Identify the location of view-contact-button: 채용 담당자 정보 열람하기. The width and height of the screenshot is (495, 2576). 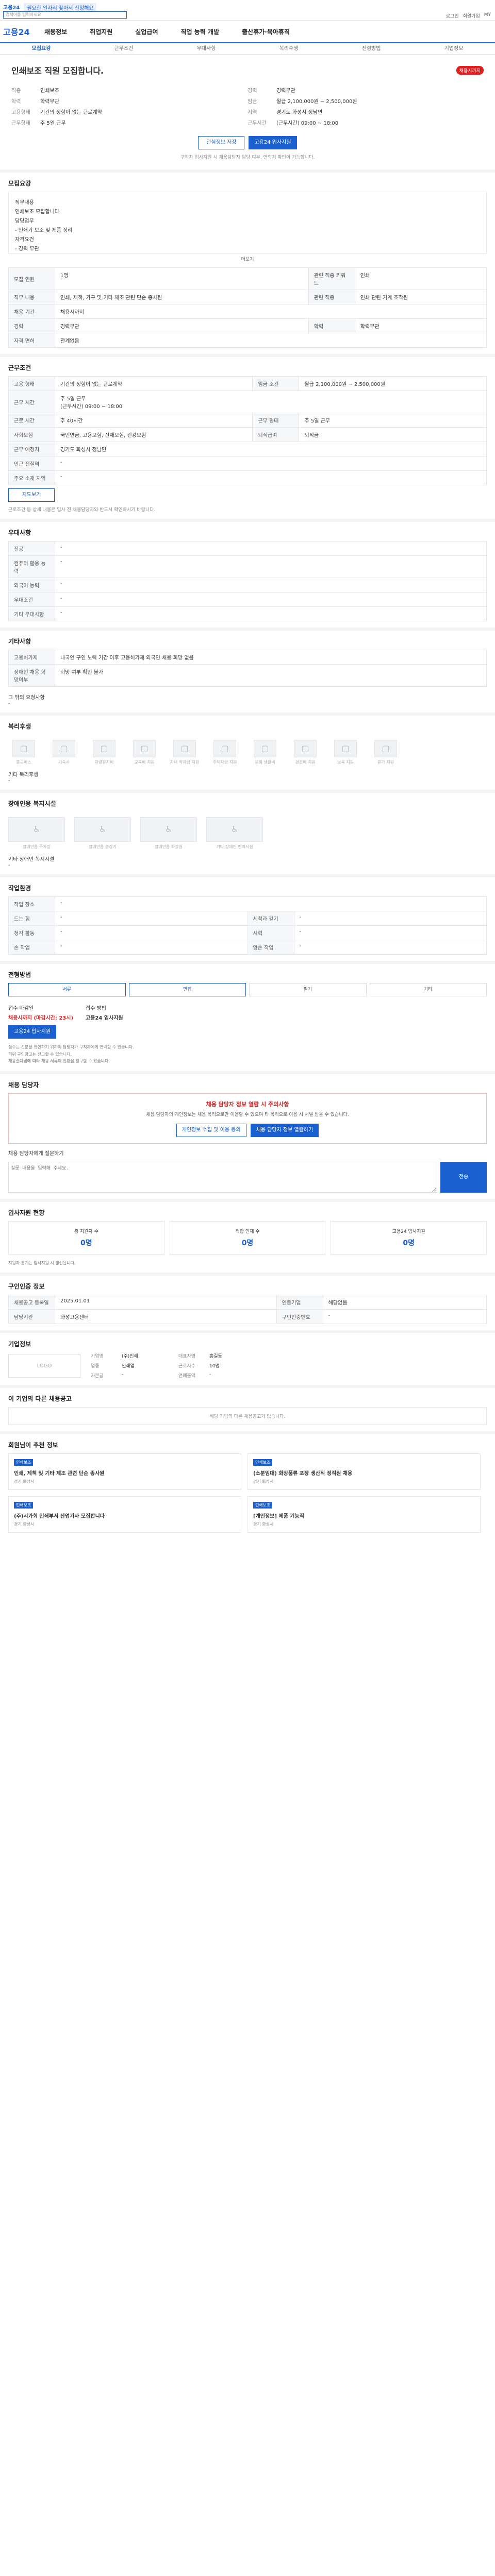
(284, 1130).